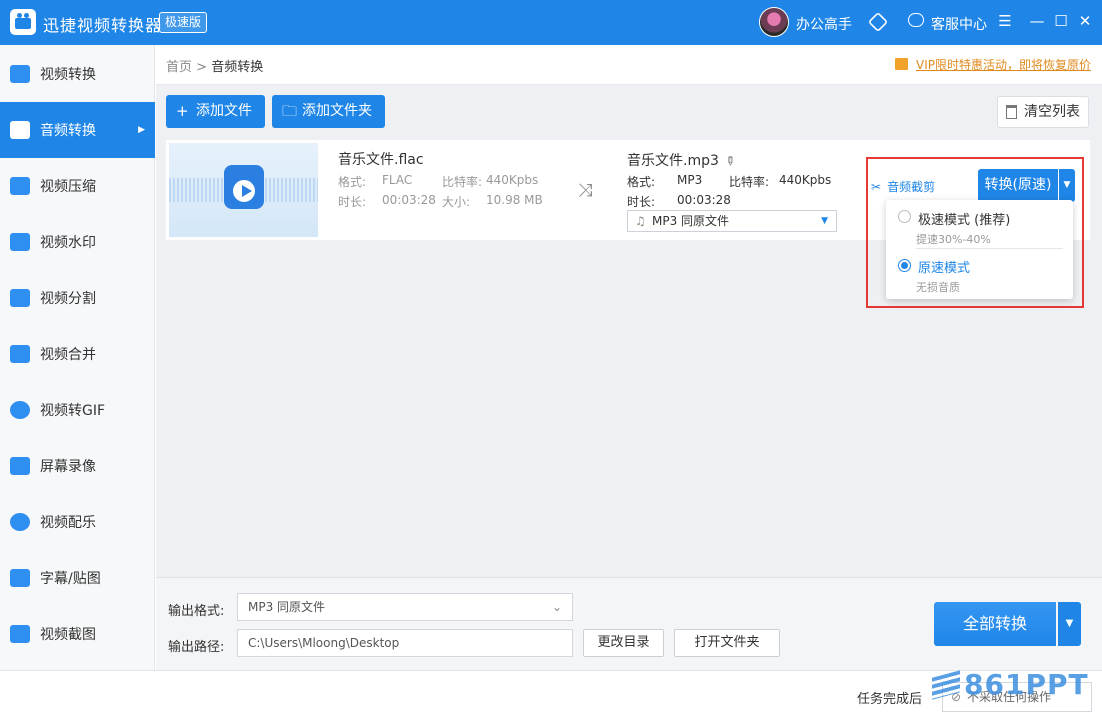  I want to click on add-file-button: + 添加文件, so click(215, 111).